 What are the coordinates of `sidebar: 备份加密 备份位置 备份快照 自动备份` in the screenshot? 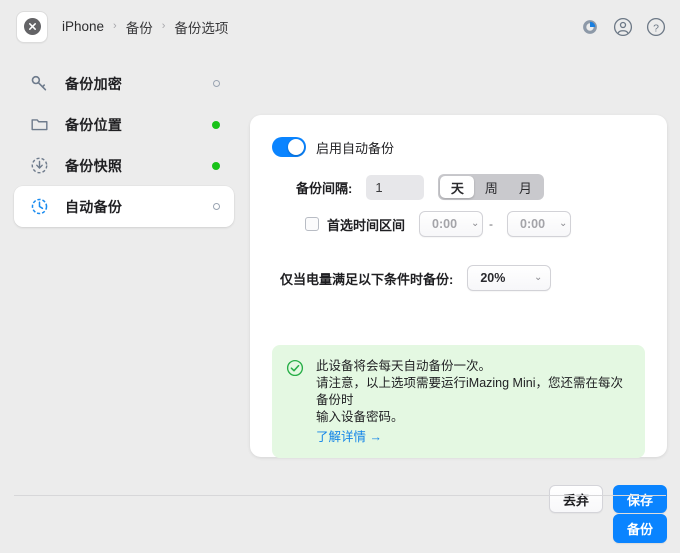 It's located at (124, 140).